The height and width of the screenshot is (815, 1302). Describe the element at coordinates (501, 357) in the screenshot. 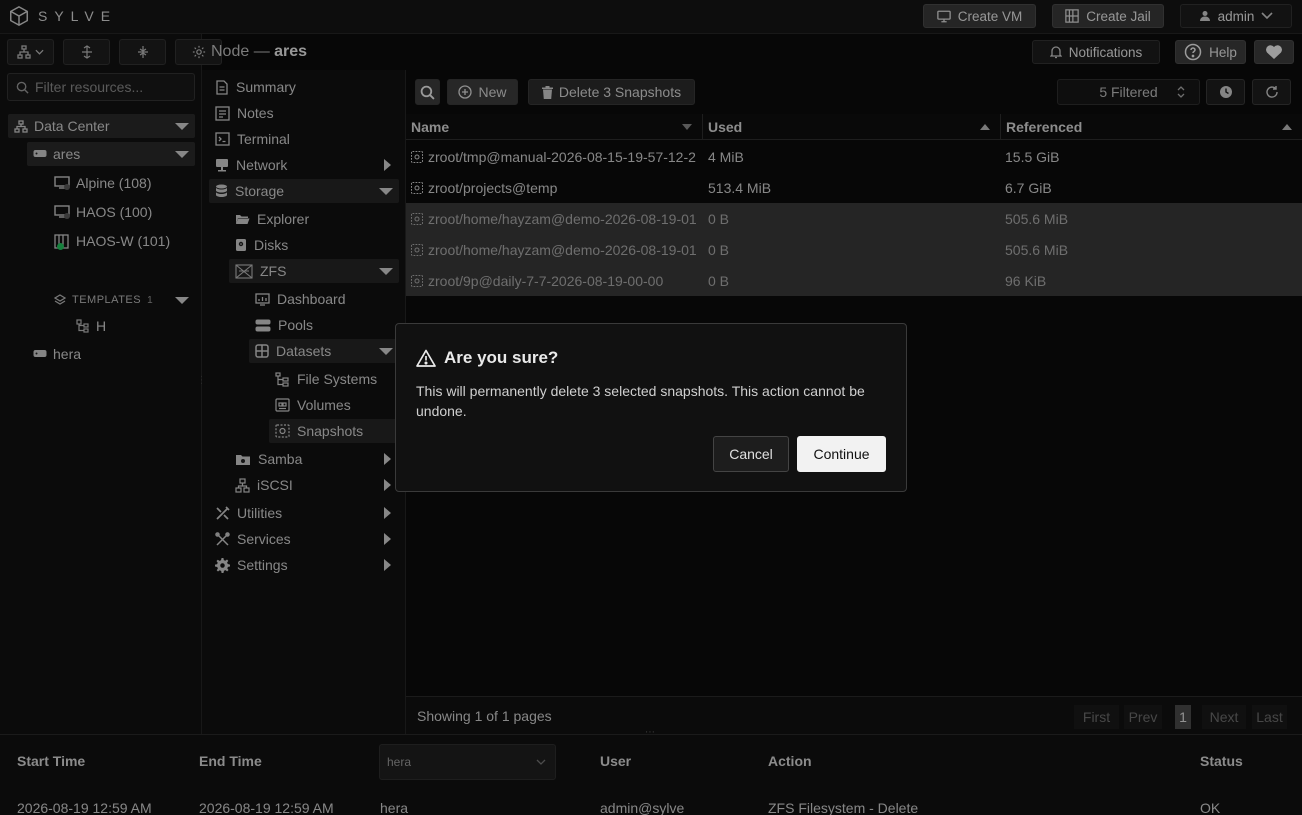

I see `dialog-title-text: Are you sure?` at that location.